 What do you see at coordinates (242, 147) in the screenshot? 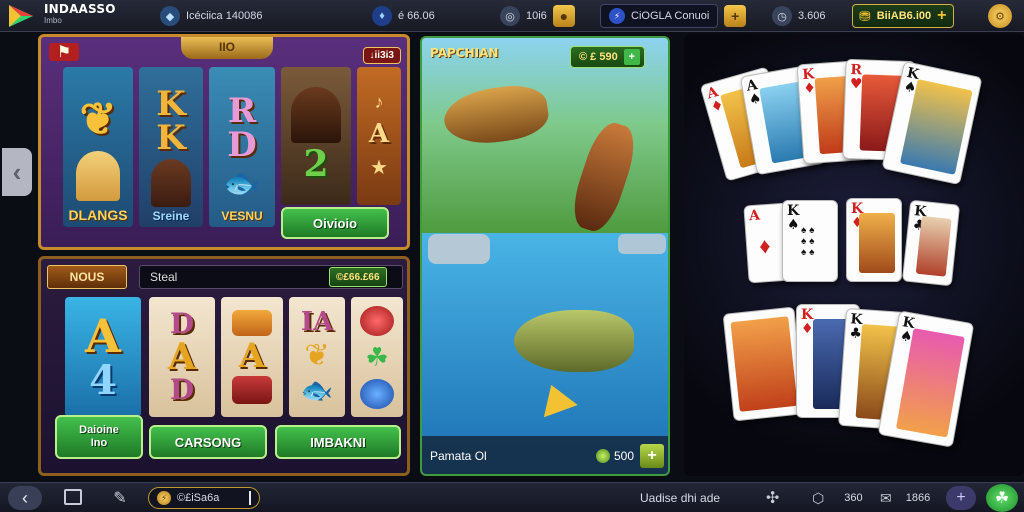
I see `reel-3: R D 🐟` at bounding box center [242, 147].